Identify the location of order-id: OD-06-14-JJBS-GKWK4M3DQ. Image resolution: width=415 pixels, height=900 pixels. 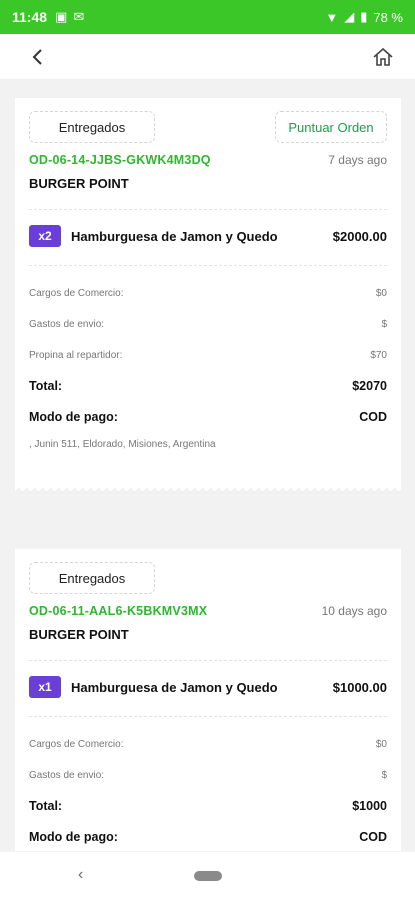
(120, 160).